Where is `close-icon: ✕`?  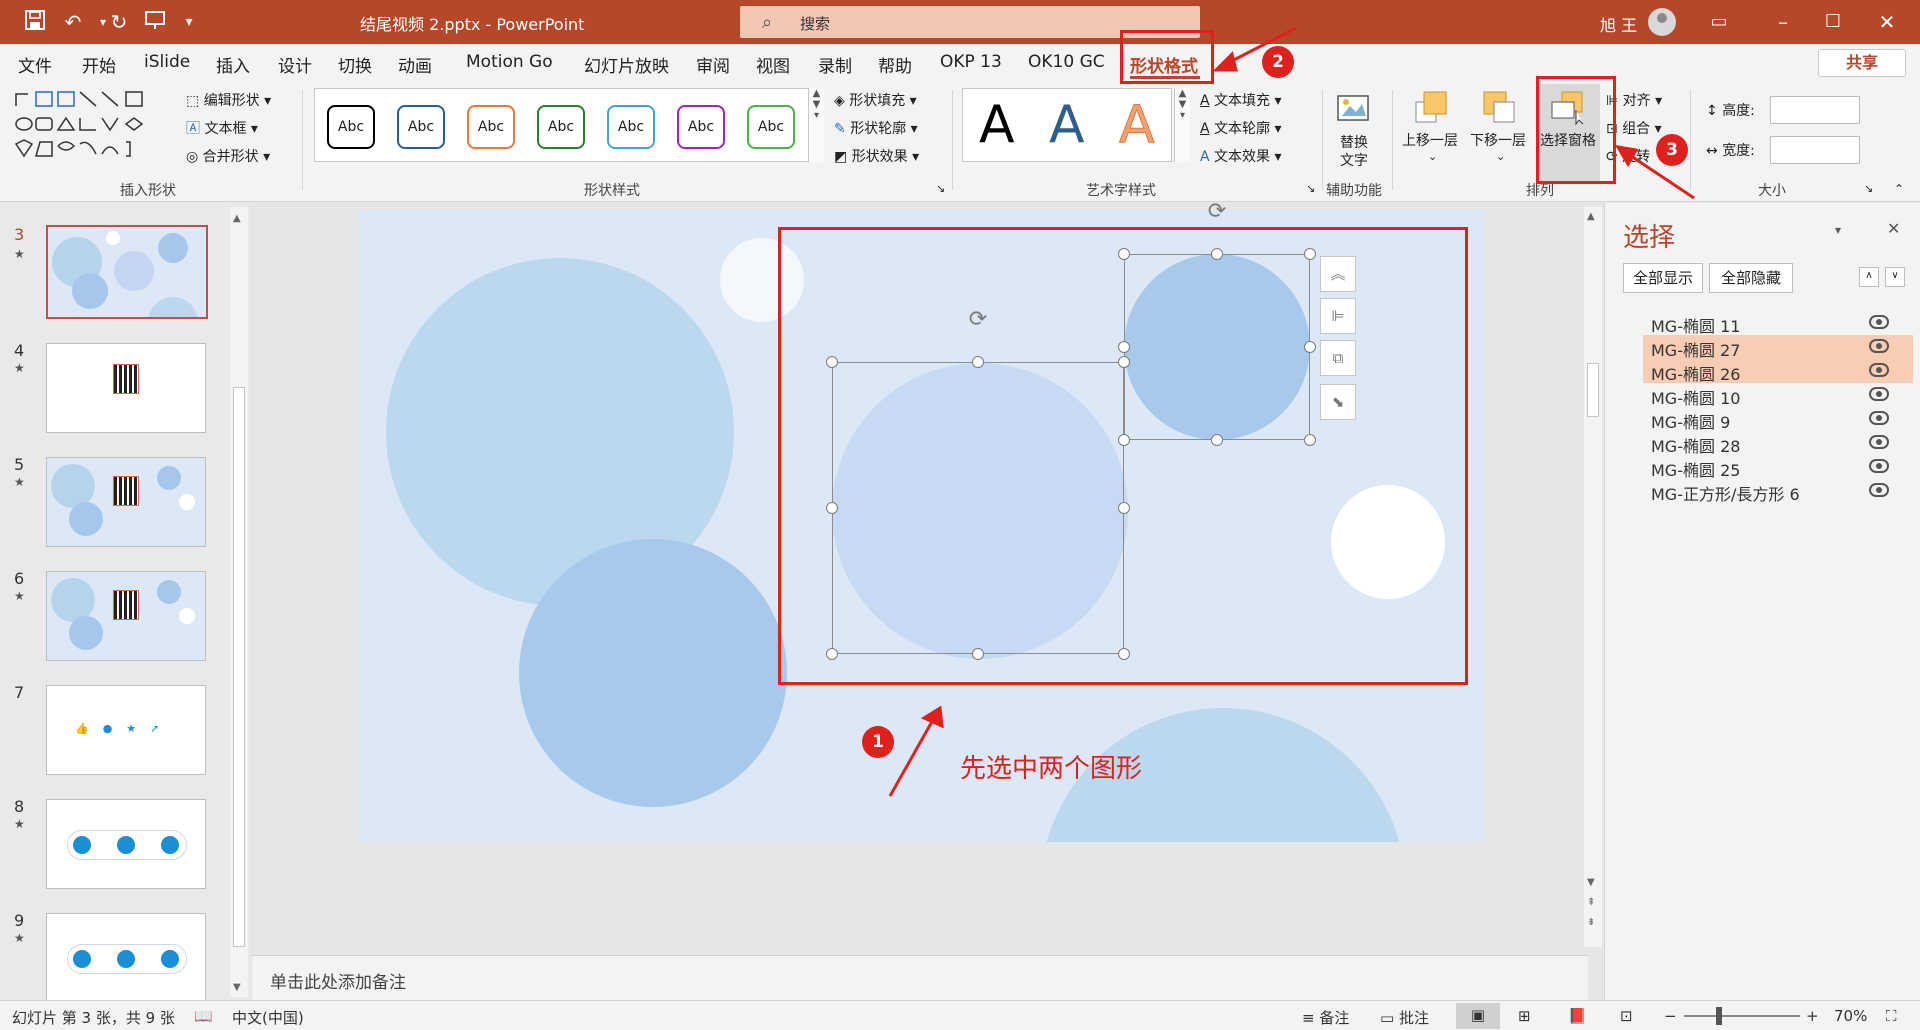
close-icon: ✕ is located at coordinates (1893, 228).